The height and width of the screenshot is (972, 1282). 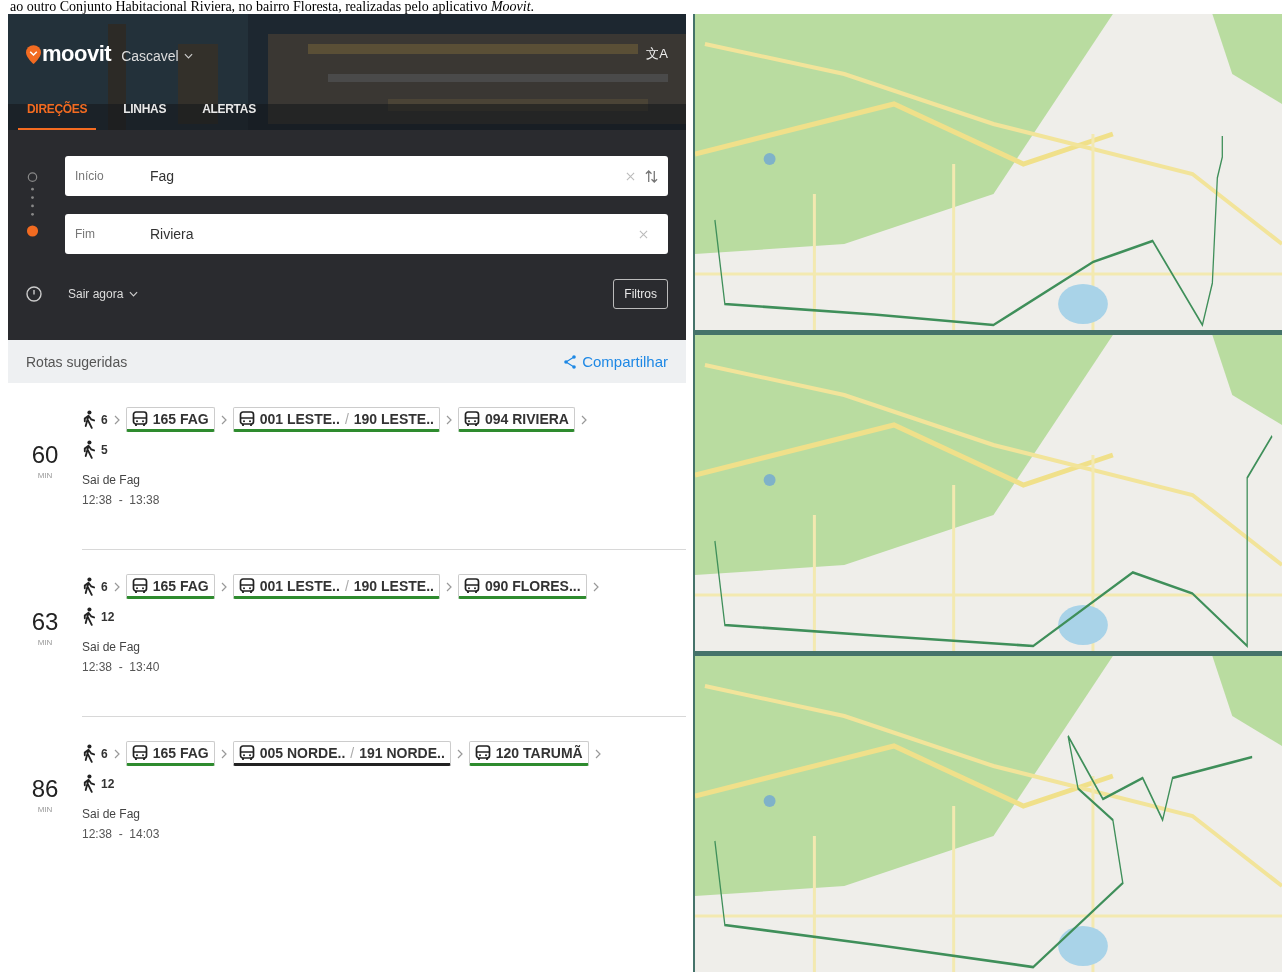 I want to click on swap-icon, so click(x=651, y=176).